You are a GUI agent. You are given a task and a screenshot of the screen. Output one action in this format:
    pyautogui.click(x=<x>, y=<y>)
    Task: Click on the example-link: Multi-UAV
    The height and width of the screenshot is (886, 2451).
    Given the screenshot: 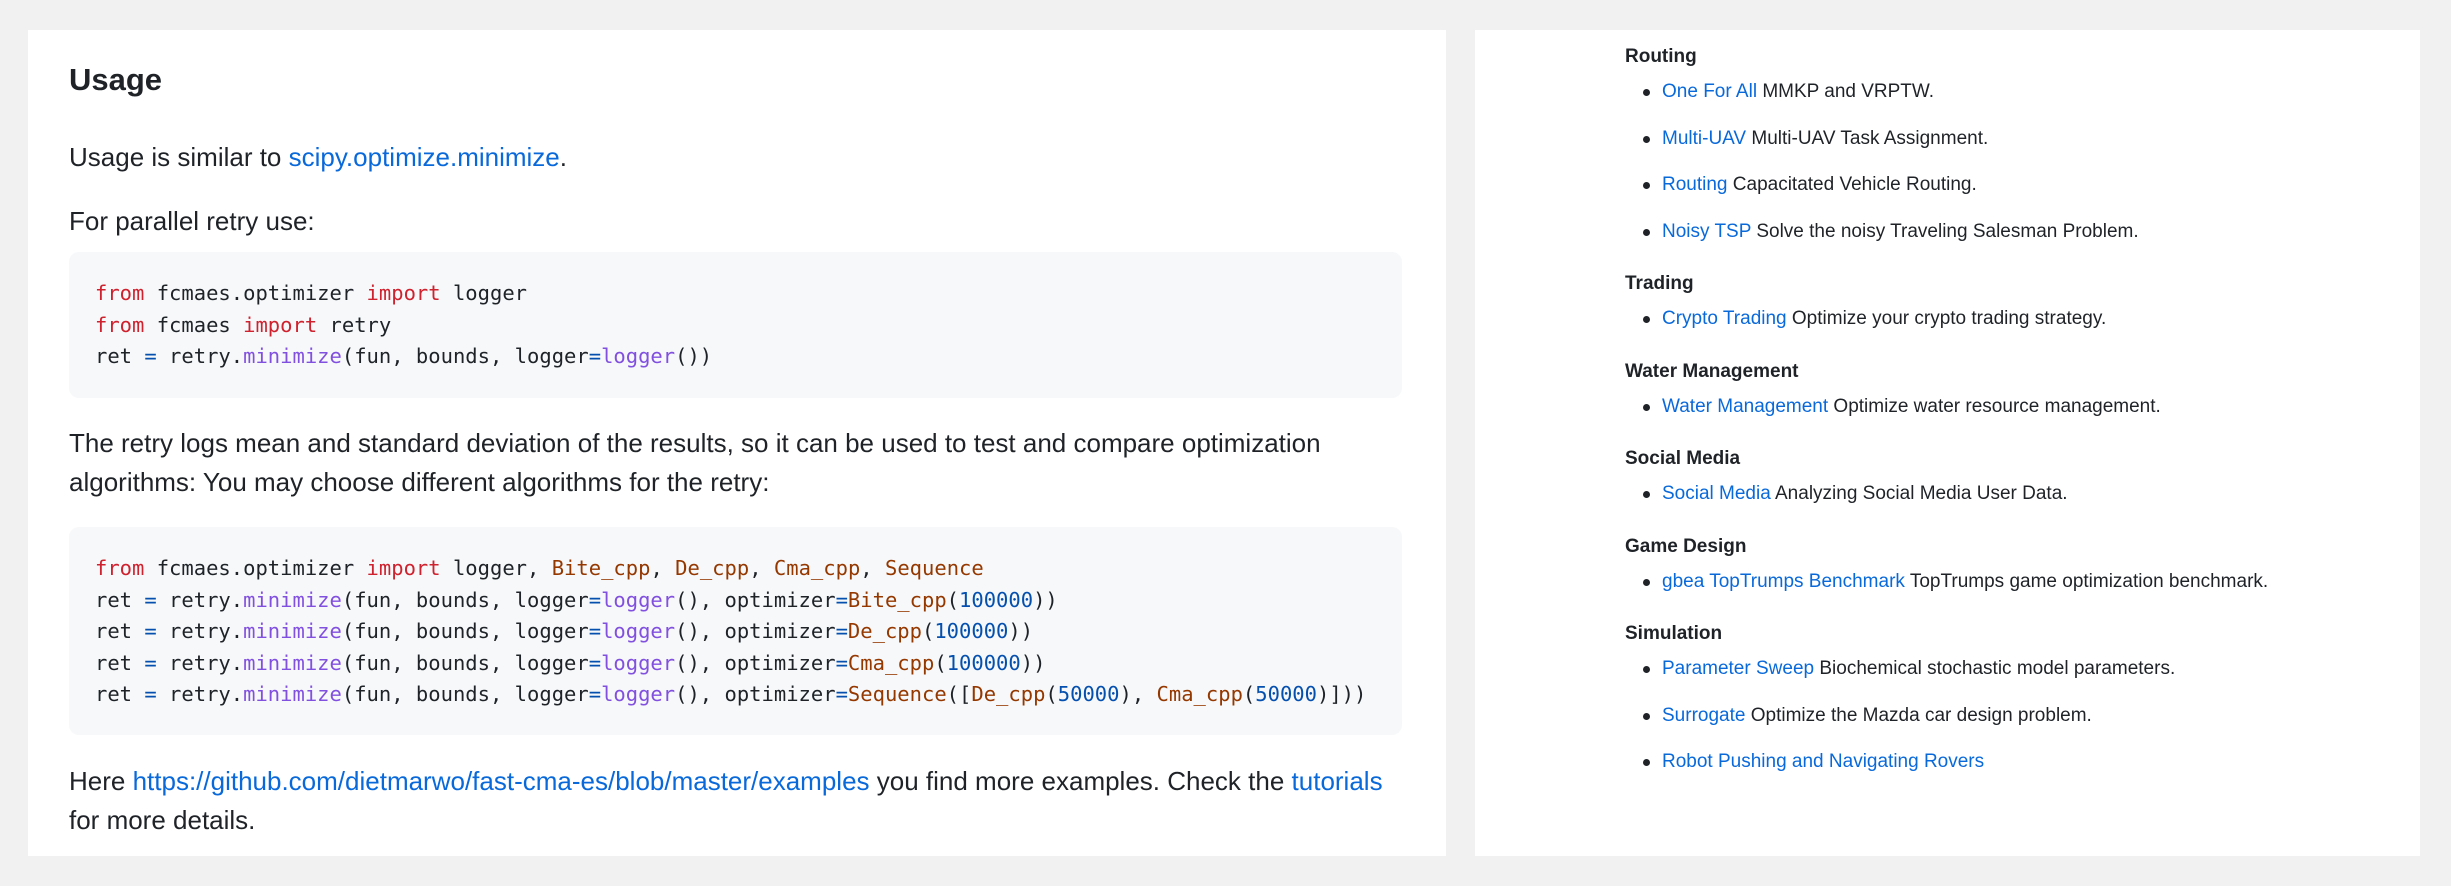 What is the action you would take?
    pyautogui.click(x=1704, y=138)
    